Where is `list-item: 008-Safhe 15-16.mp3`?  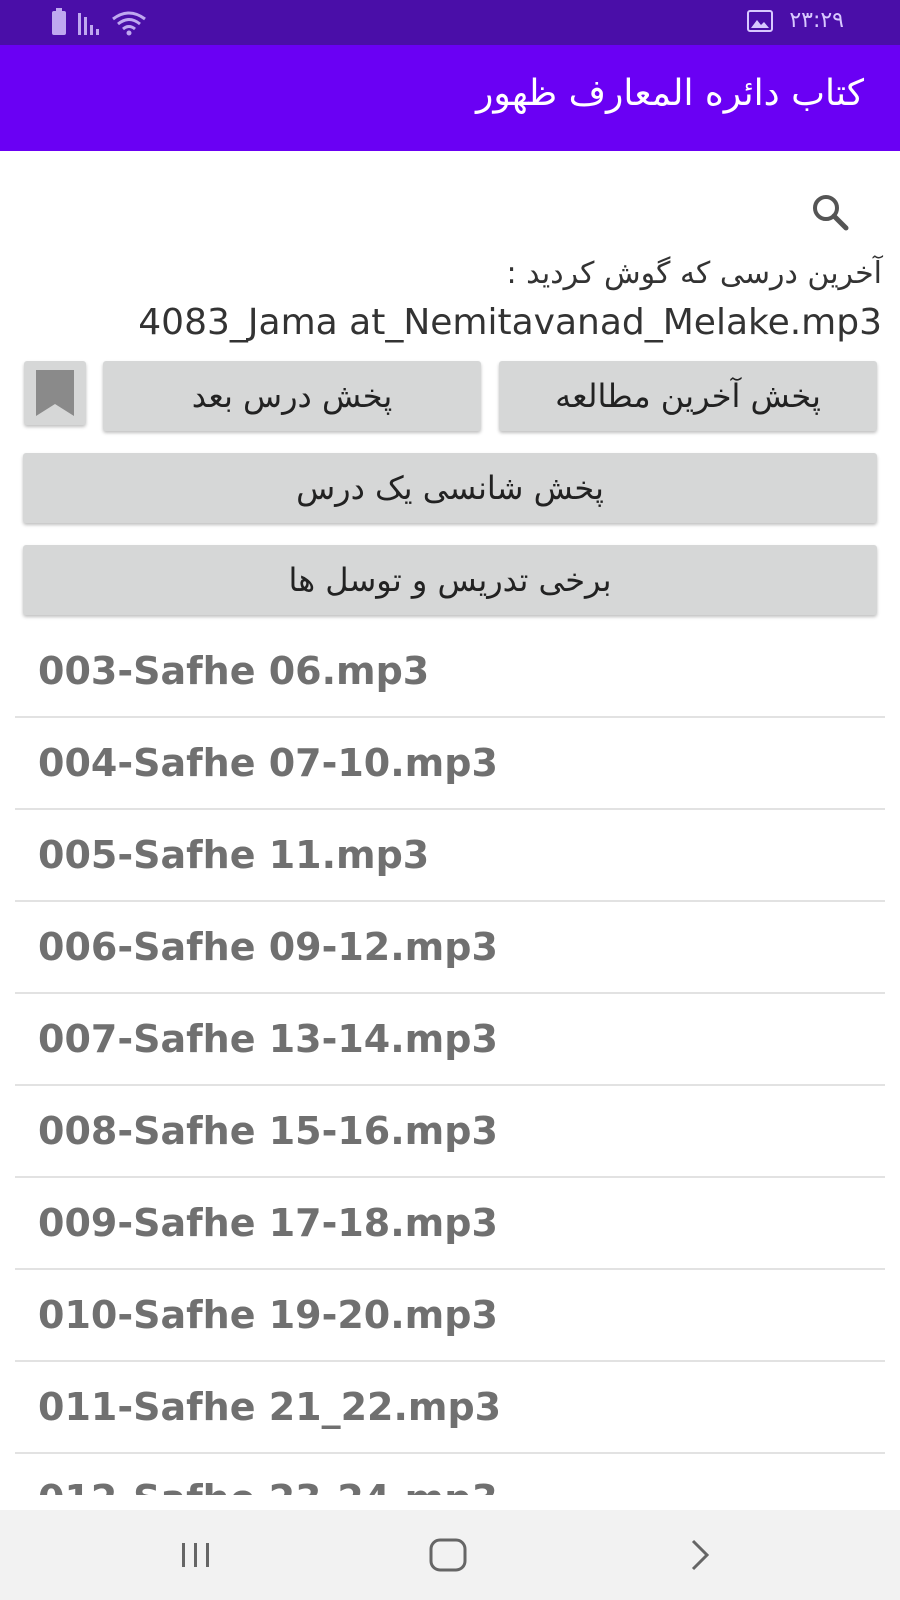
list-item: 008-Safhe 15-16.mp3 is located at coordinates (450, 1132).